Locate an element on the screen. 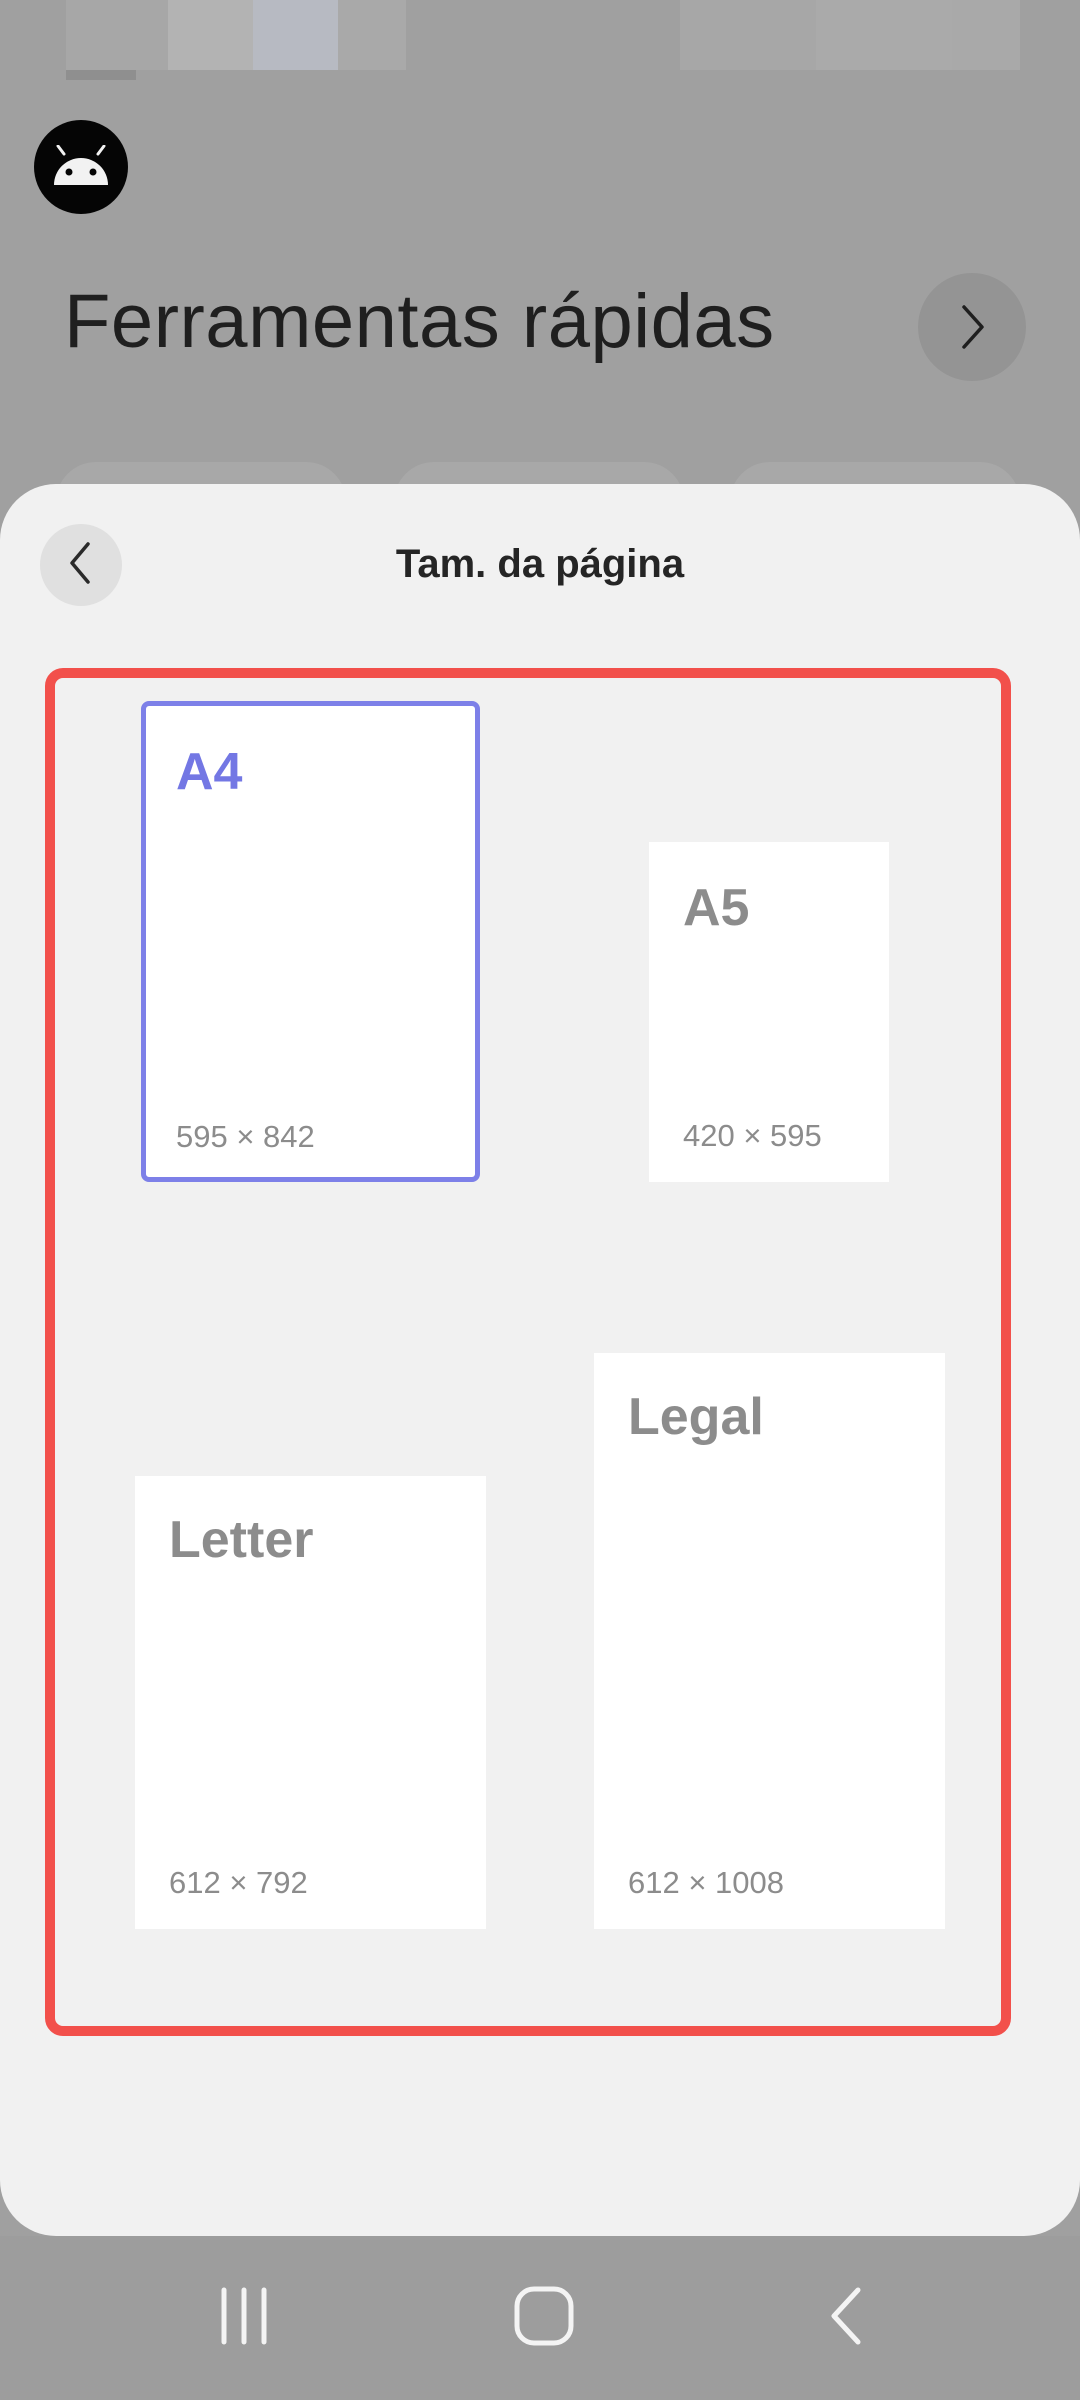 The width and height of the screenshot is (1080, 2400). recents-icon is located at coordinates (244, 2318).